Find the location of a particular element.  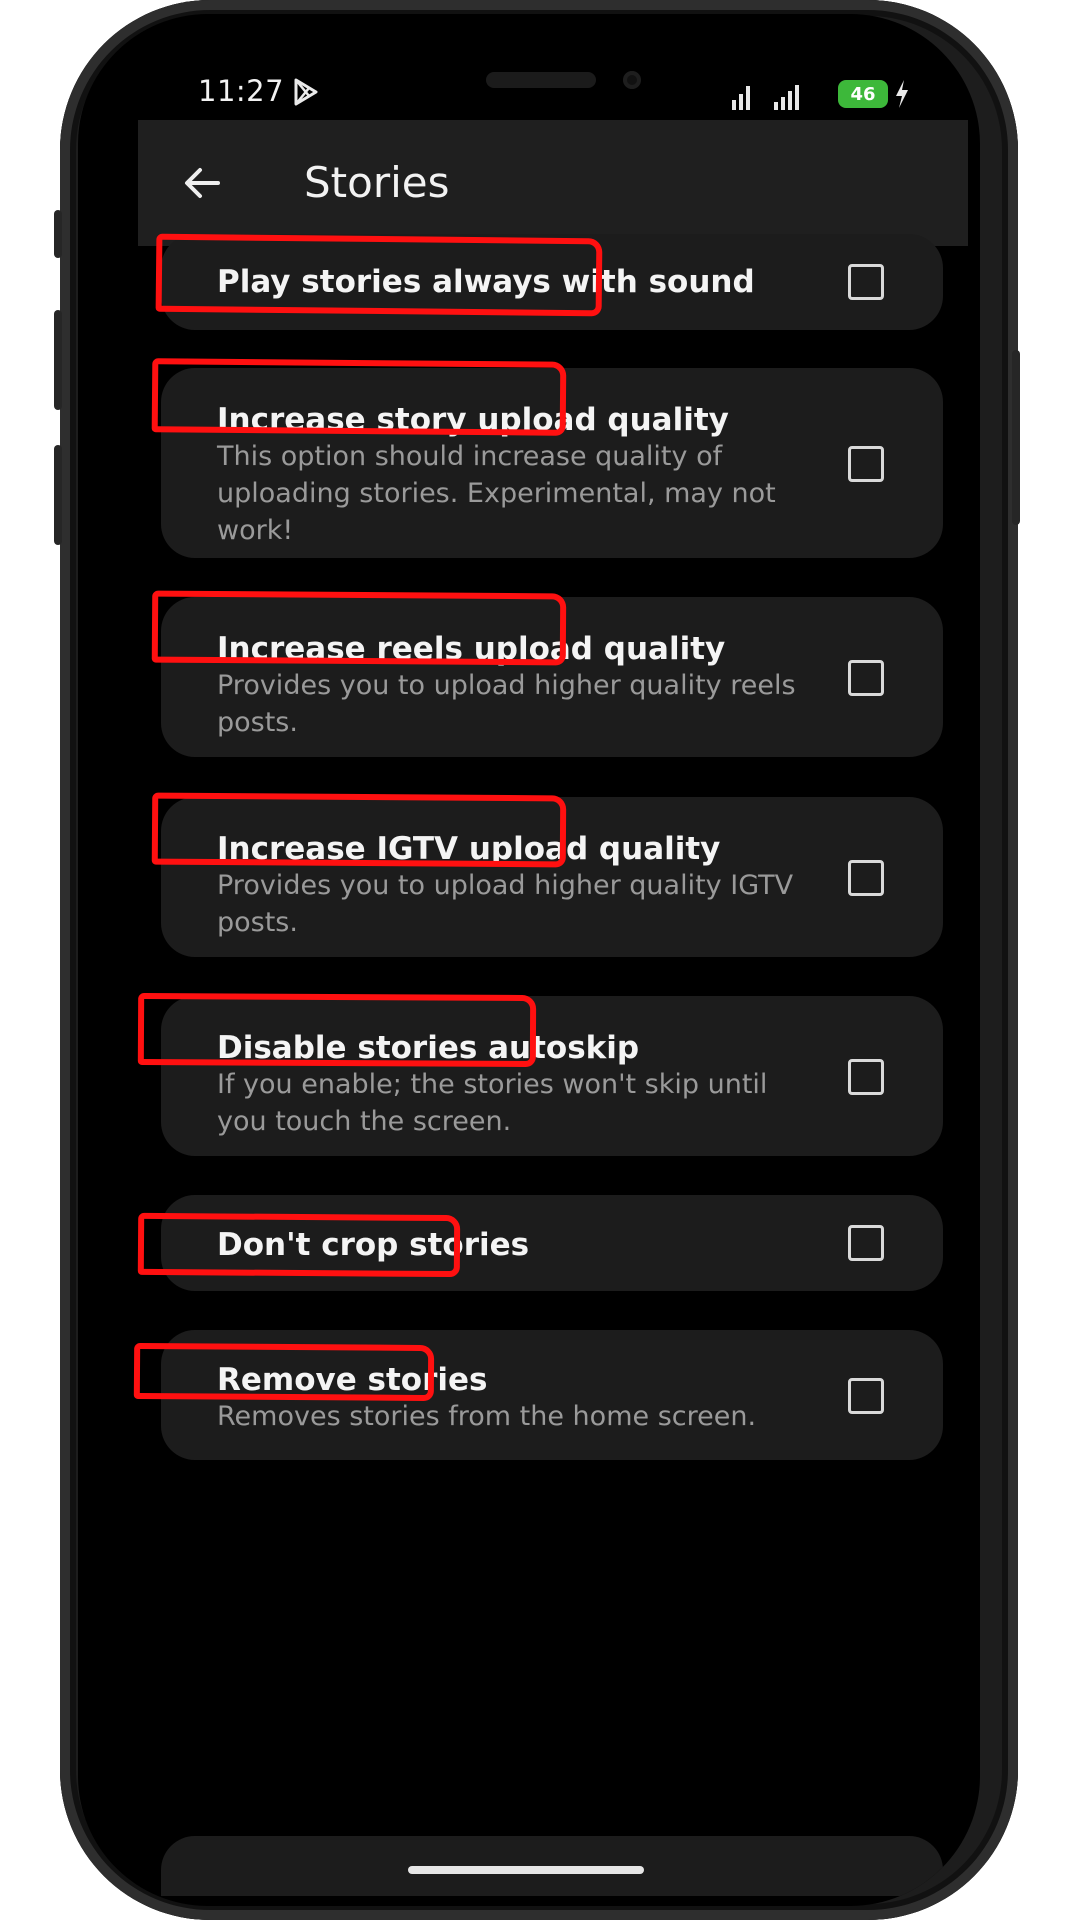

status-time: 11:27 is located at coordinates (241, 91).